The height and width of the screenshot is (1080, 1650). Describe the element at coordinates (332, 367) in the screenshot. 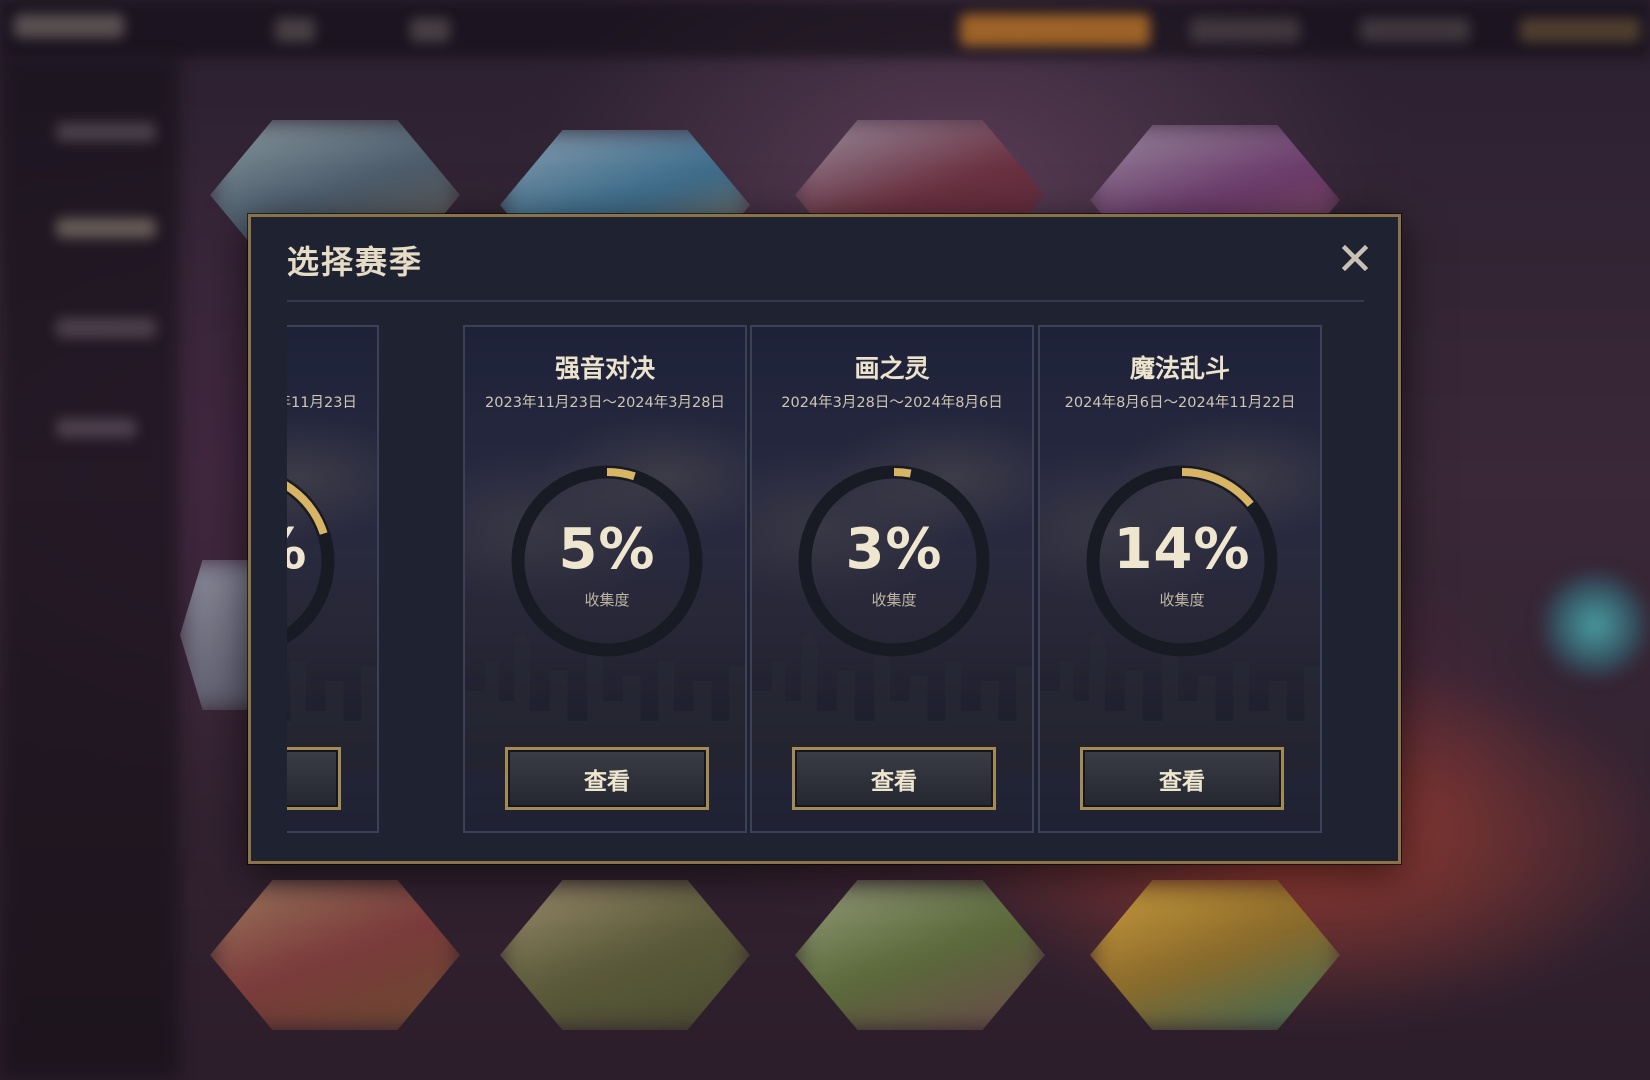

I see `season-name: 大陆传奇` at that location.